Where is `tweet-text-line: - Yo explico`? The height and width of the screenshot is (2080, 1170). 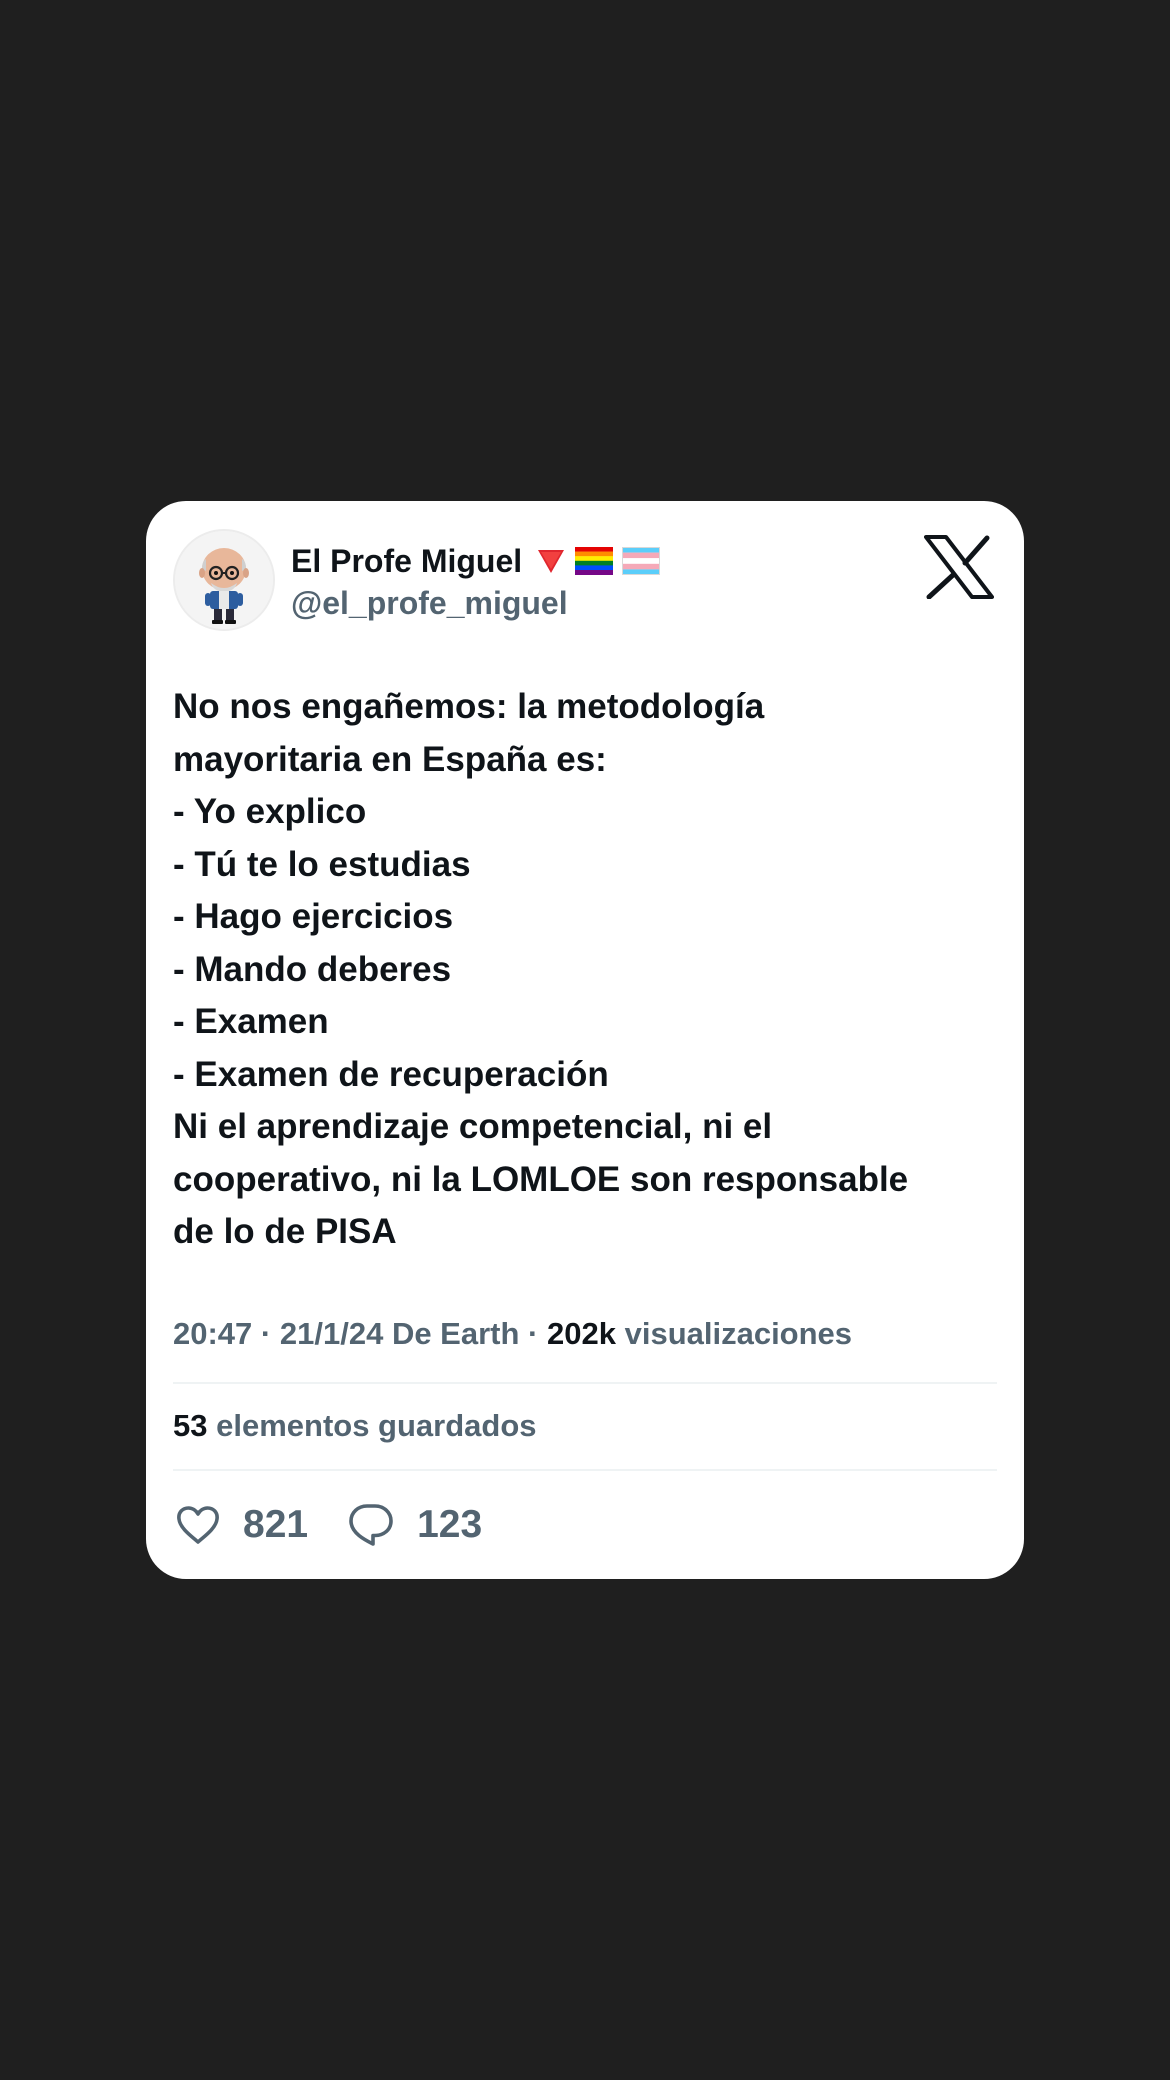
tweet-text-line: - Yo explico is located at coordinates (270, 811).